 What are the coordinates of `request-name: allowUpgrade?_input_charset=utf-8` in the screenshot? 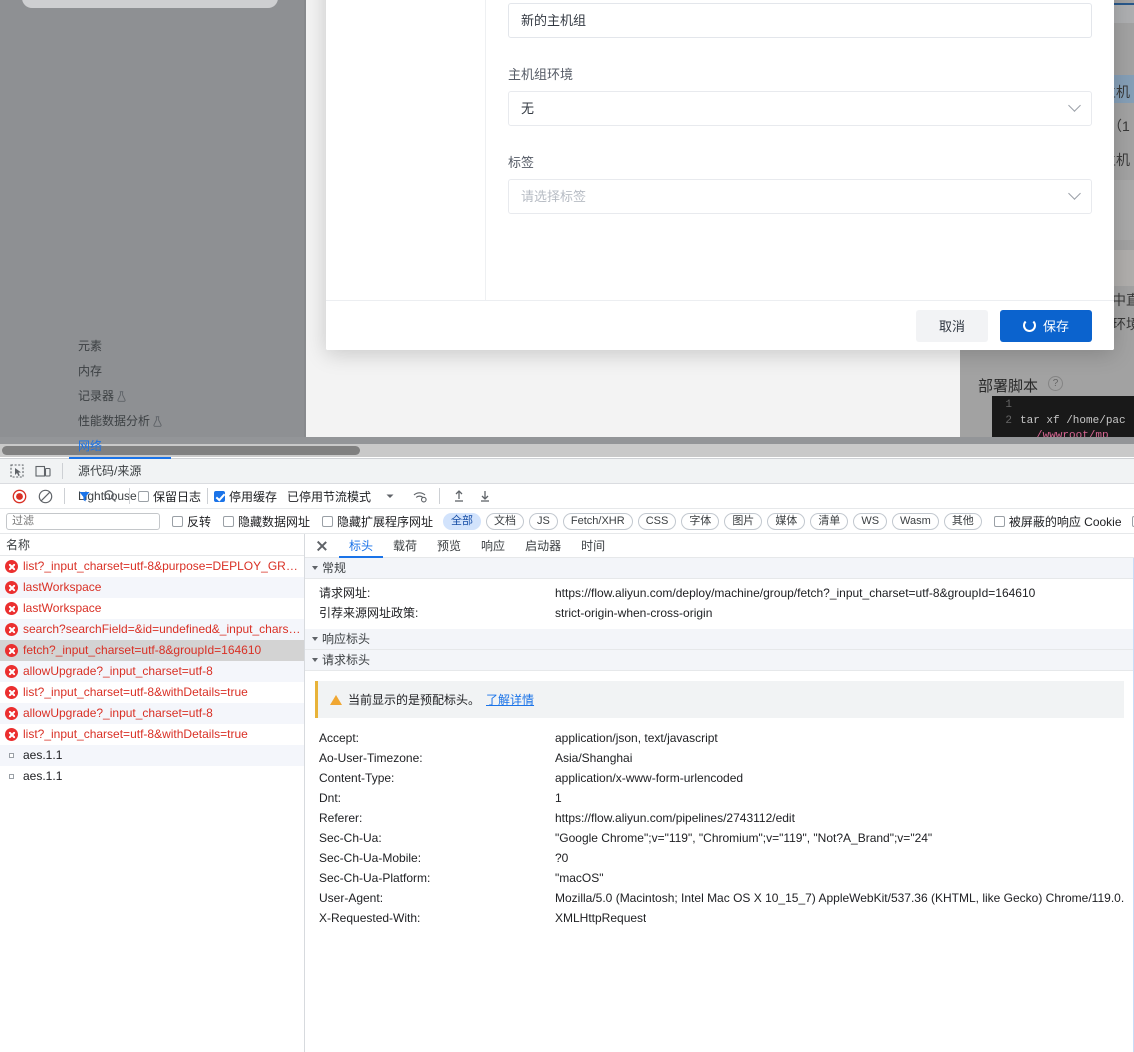 It's located at (118, 671).